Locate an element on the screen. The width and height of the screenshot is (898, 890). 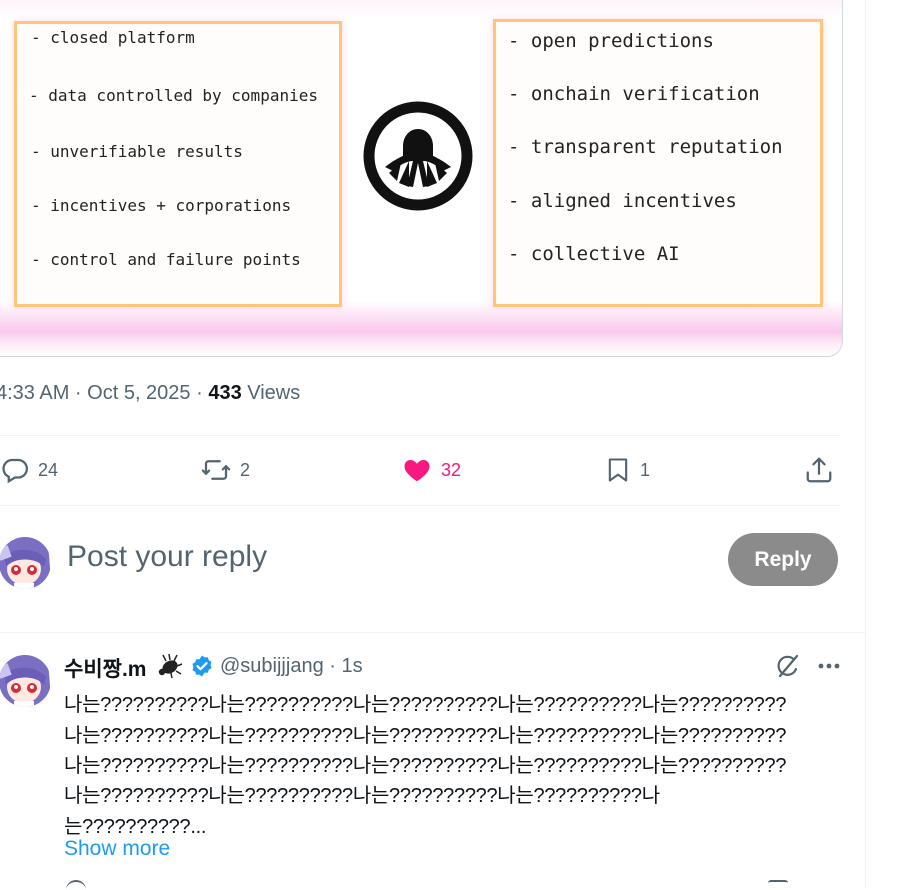
show-more-link: Show more is located at coordinates (117, 849).